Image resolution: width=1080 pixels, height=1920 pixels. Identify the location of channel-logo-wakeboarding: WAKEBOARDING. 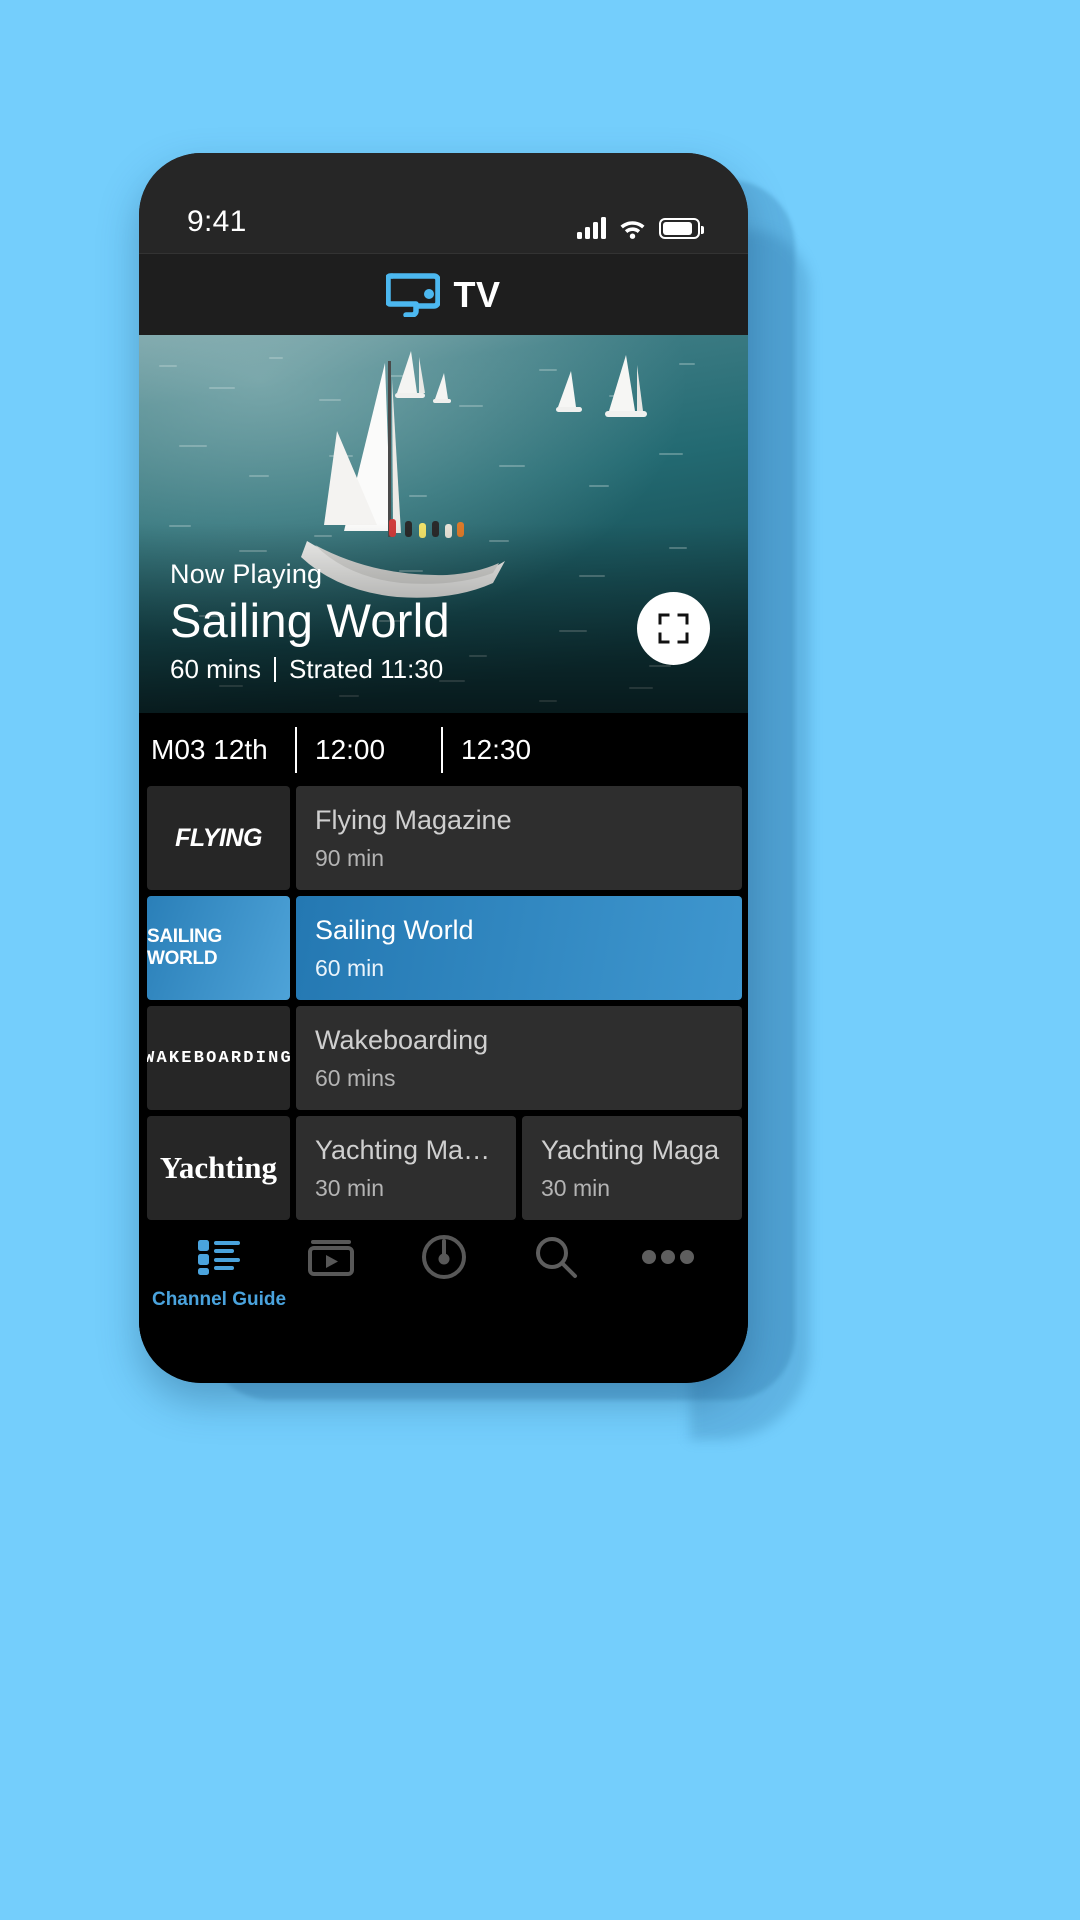
(218, 1058).